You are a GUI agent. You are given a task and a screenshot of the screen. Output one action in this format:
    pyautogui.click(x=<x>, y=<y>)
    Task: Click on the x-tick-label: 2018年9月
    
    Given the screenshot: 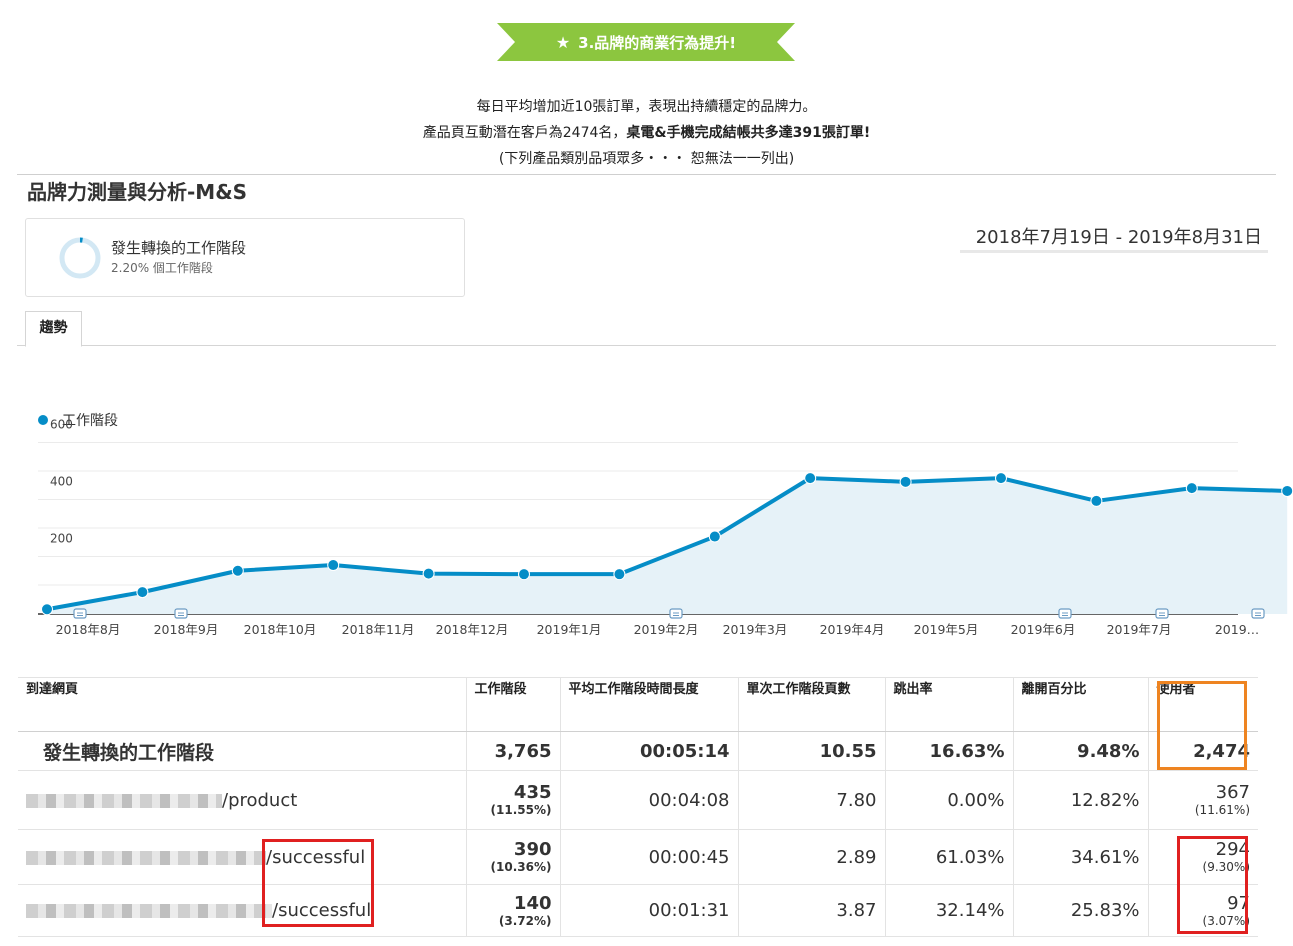 What is the action you would take?
    pyautogui.click(x=186, y=629)
    